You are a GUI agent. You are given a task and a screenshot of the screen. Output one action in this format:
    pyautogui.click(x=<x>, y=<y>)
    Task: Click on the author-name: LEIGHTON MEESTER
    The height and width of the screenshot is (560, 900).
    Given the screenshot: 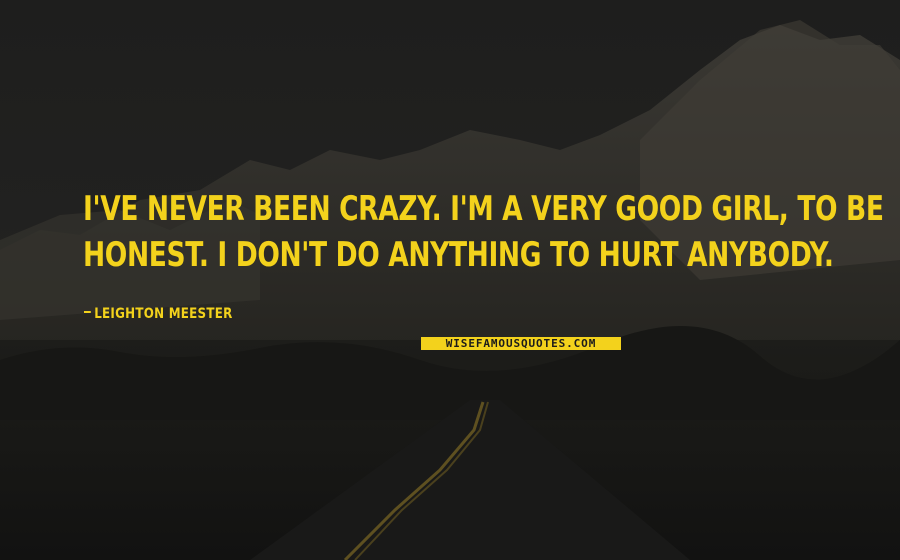 What is the action you would take?
    pyautogui.click(x=163, y=314)
    